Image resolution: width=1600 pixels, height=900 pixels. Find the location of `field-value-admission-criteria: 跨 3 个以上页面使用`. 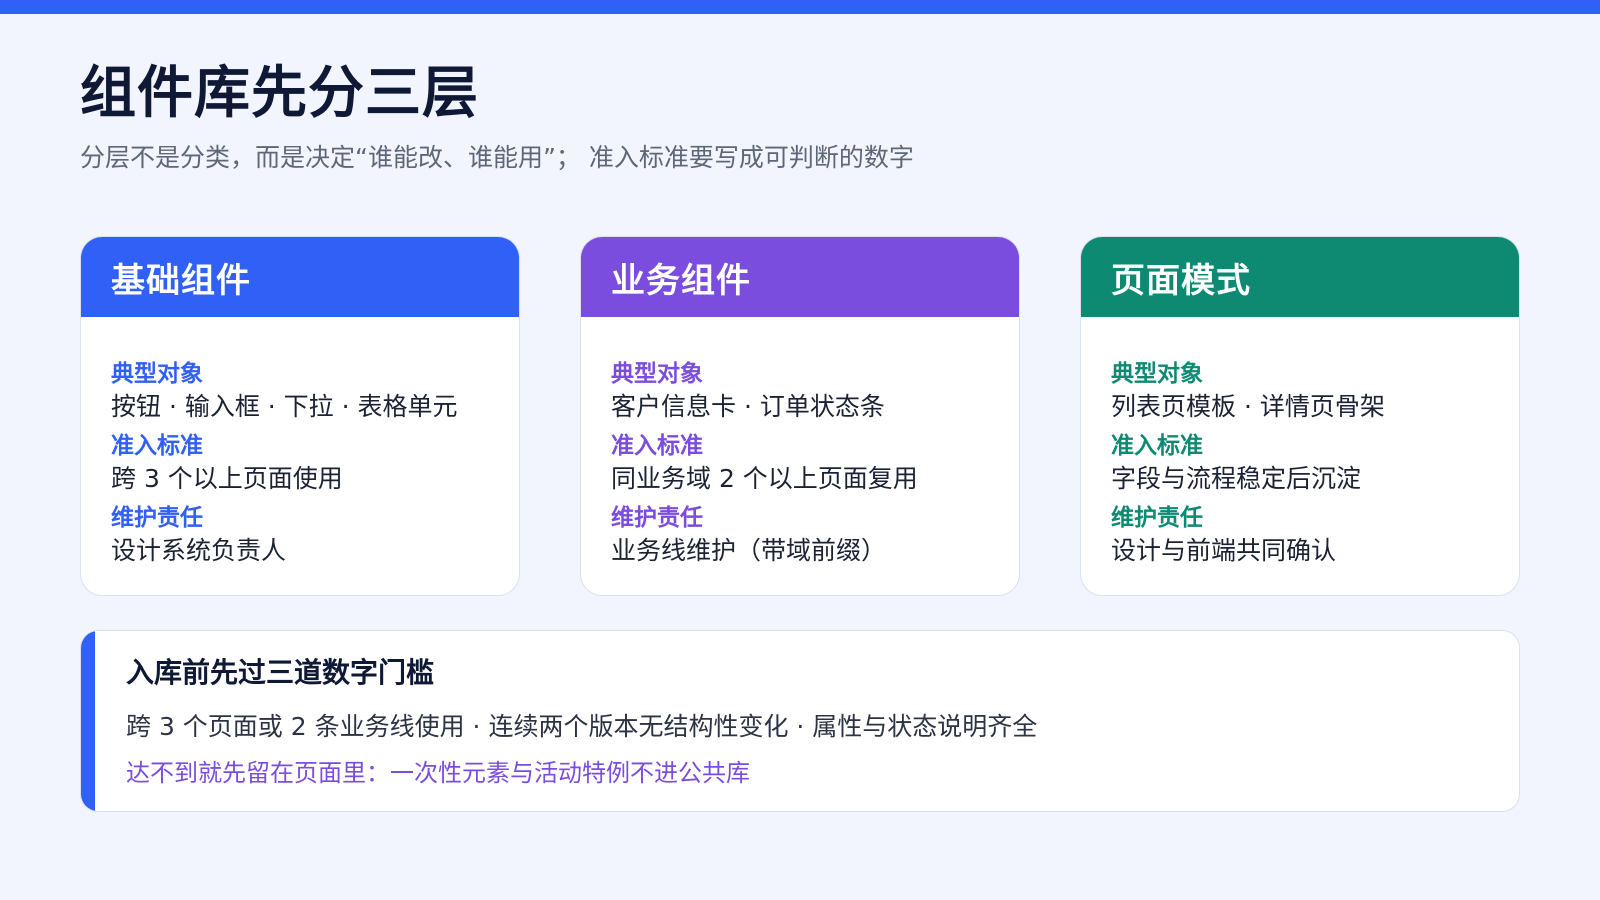

field-value-admission-criteria: 跨 3 个以上页面使用 is located at coordinates (227, 478).